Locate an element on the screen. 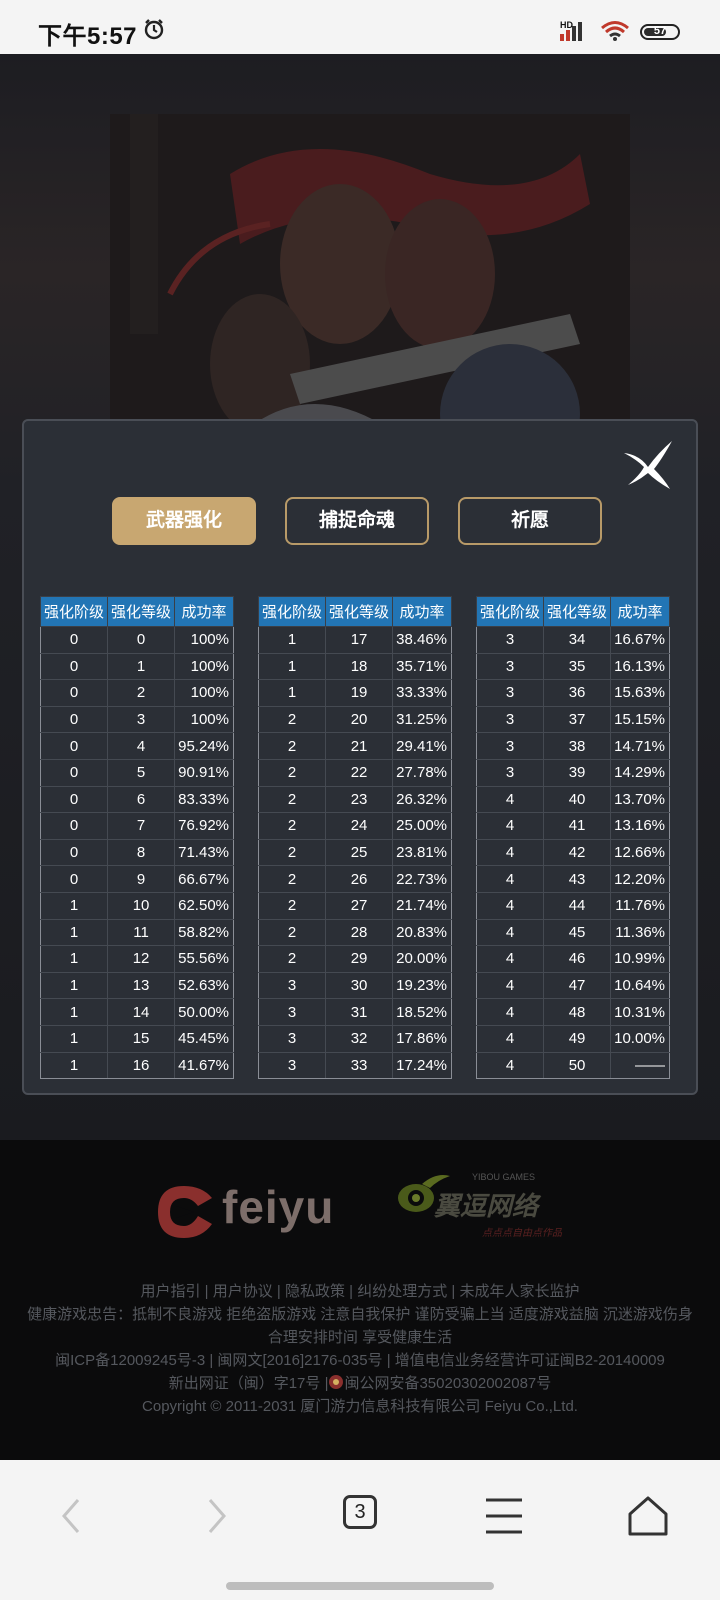 This screenshot has width=720, height=1600. table-row: 1 10 62.50% is located at coordinates (136, 905).